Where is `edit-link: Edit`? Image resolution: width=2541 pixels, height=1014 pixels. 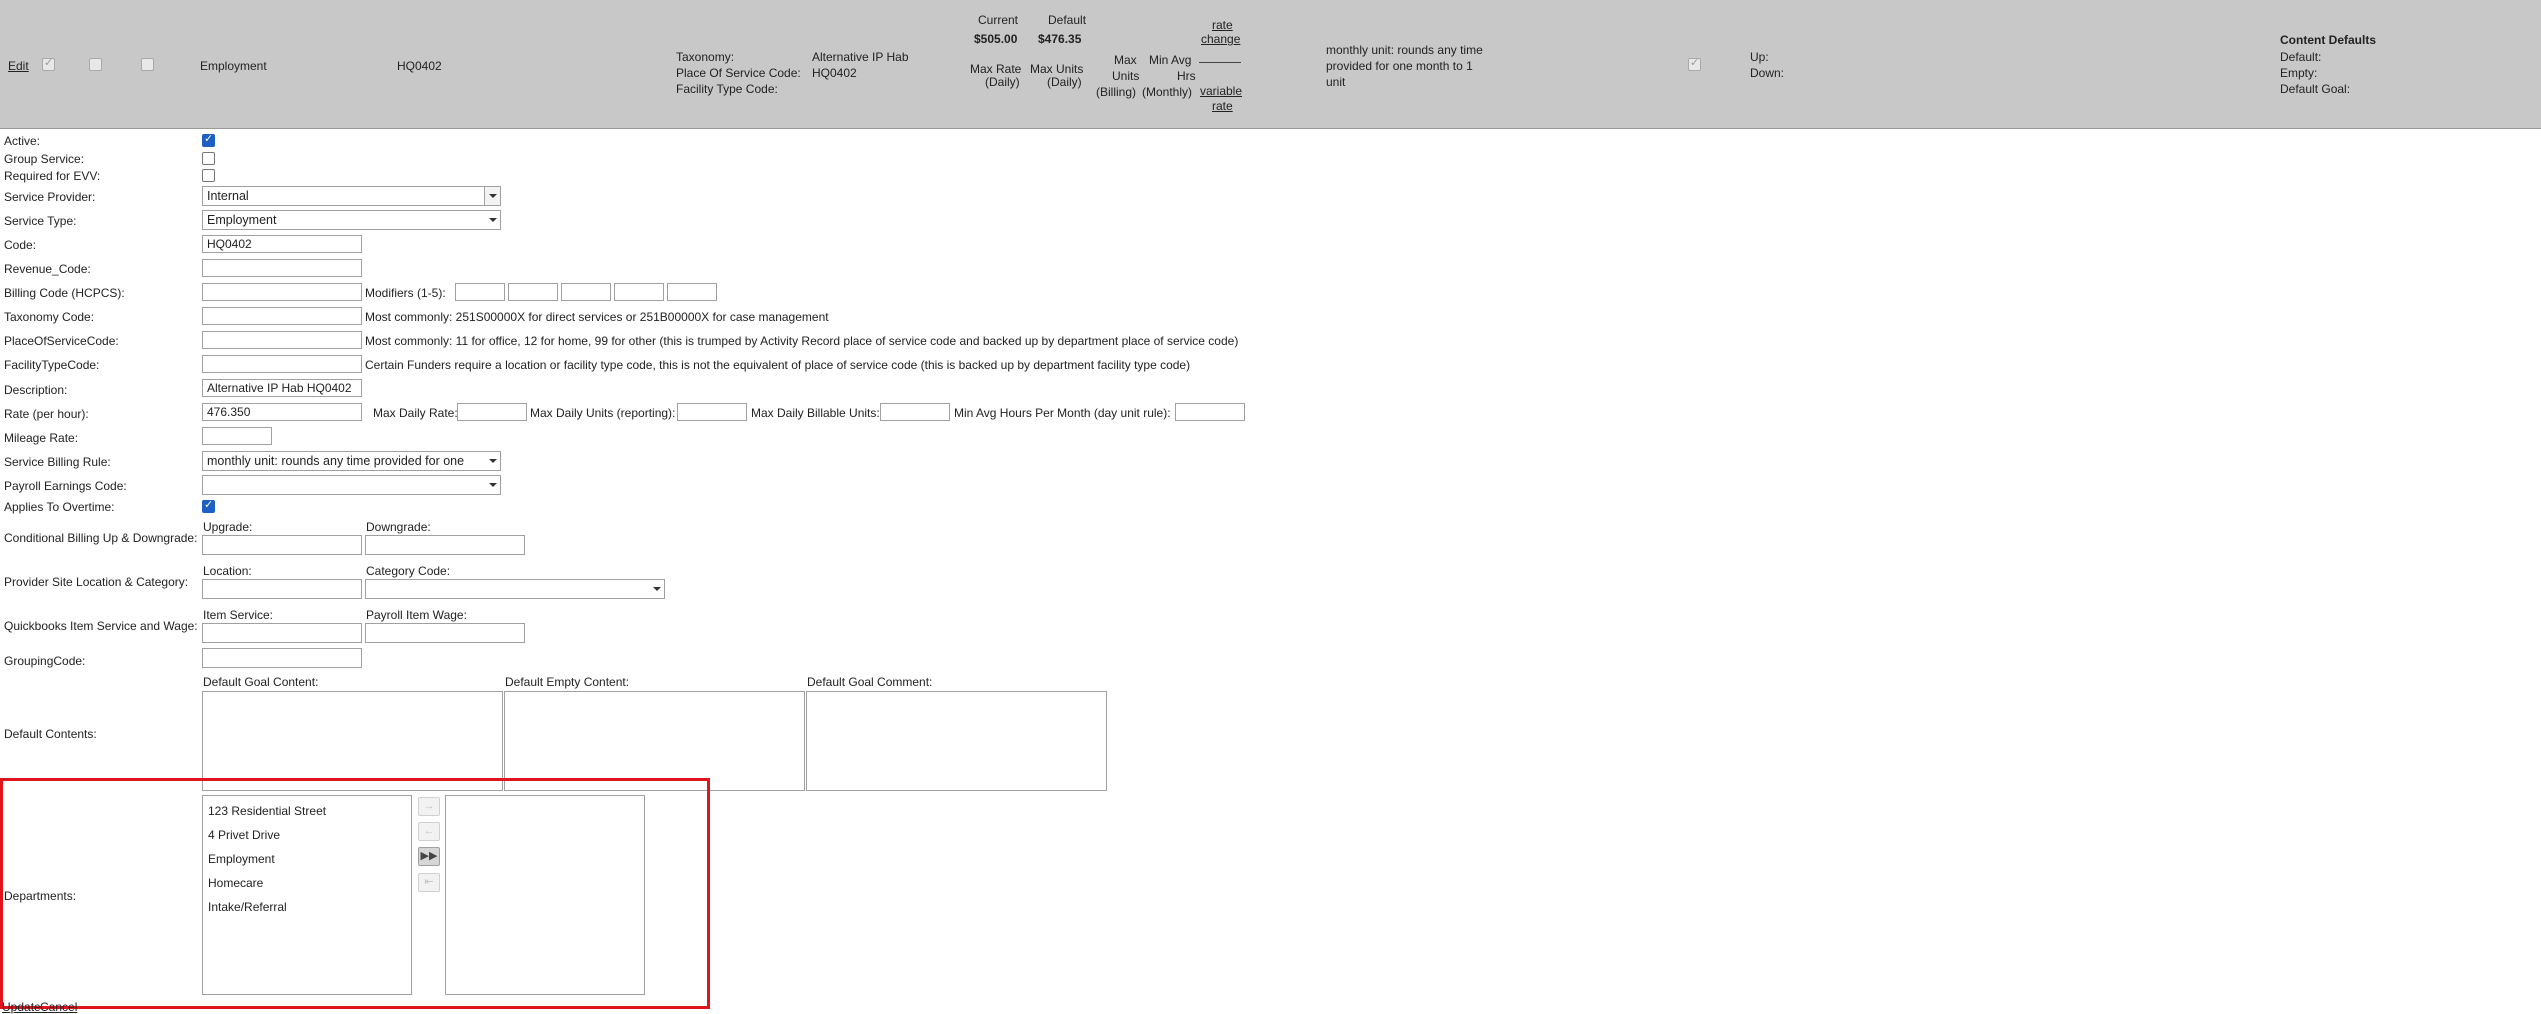 edit-link: Edit is located at coordinates (18, 66).